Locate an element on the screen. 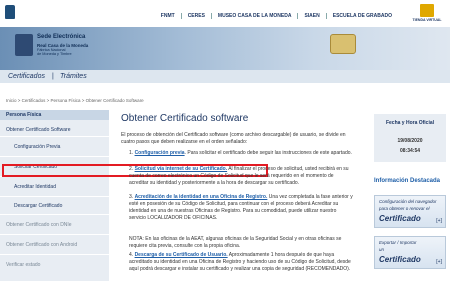 Image resolution: width=450 pixels, height=281 pixels. sidebar-item-android: Obtener Certificado con Android is located at coordinates (54, 245).